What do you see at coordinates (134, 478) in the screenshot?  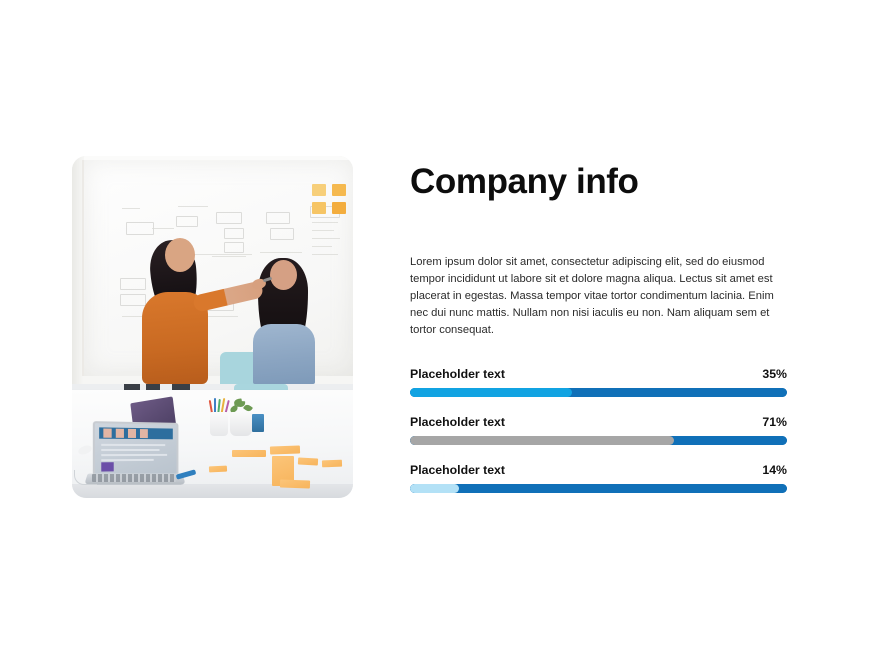 I see `laptop-keyboard` at bounding box center [134, 478].